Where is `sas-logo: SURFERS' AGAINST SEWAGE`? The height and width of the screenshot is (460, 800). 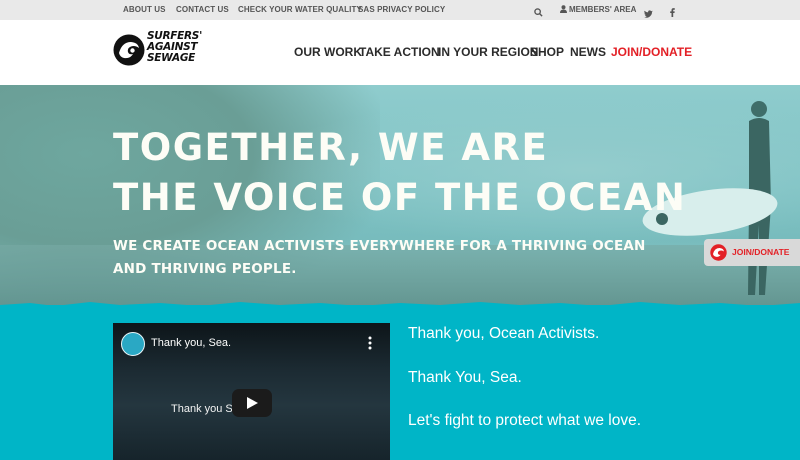 sas-logo: SURFERS' AGAINST SEWAGE is located at coordinates (160, 52).